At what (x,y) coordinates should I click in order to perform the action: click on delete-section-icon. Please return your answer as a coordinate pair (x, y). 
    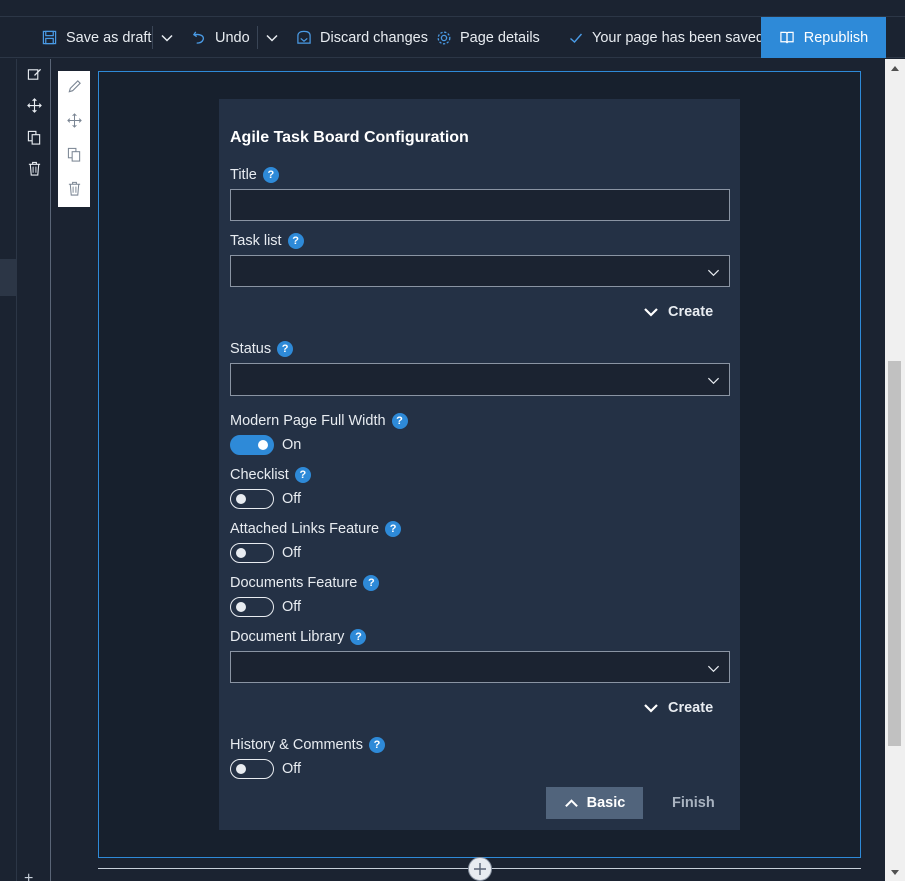
    Looking at the image, I should click on (34, 168).